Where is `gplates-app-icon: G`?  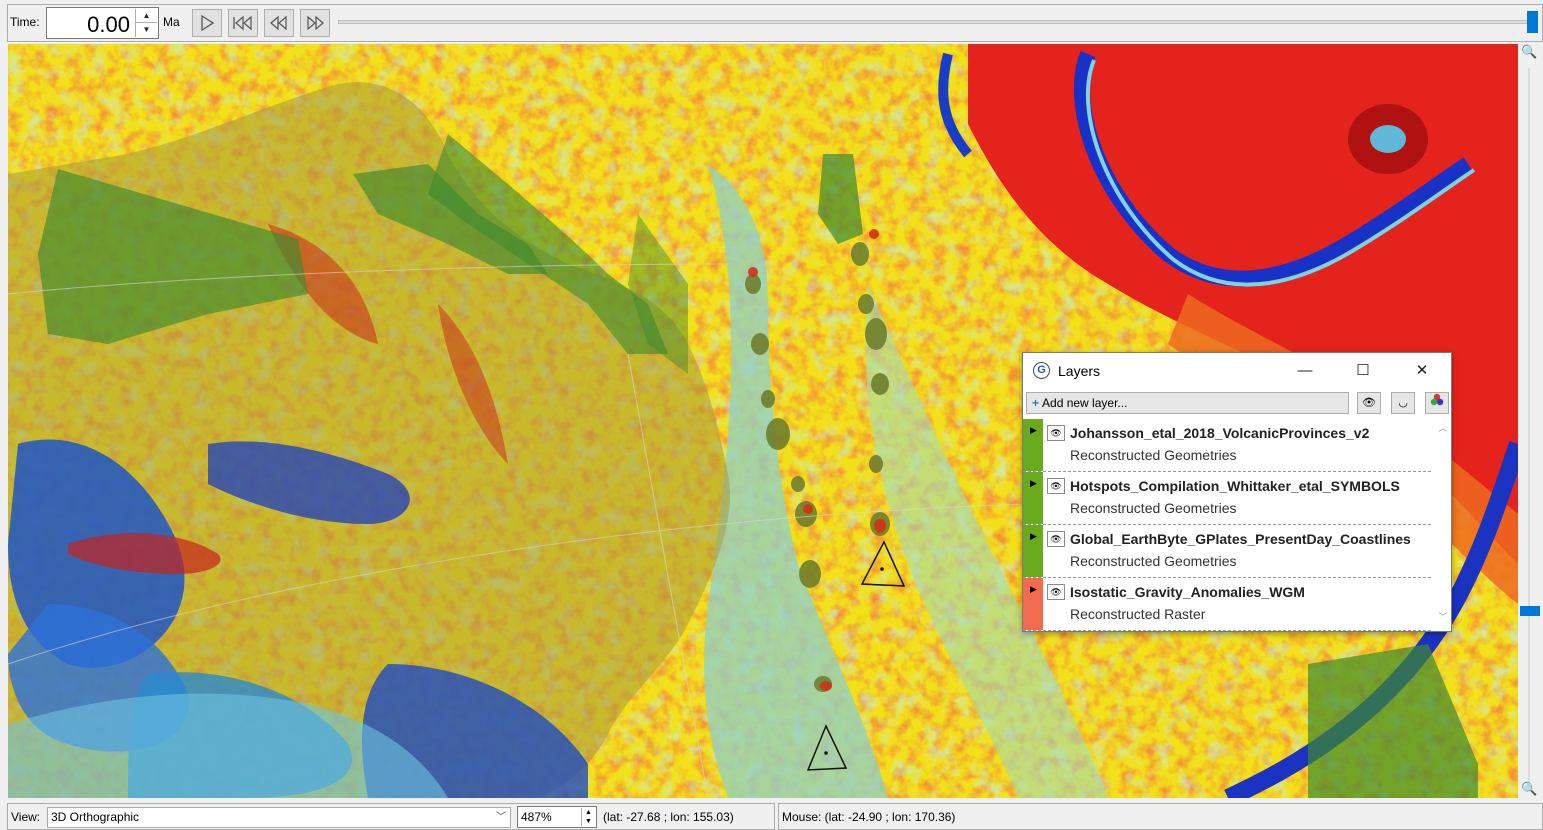 gplates-app-icon: G is located at coordinates (1041, 370).